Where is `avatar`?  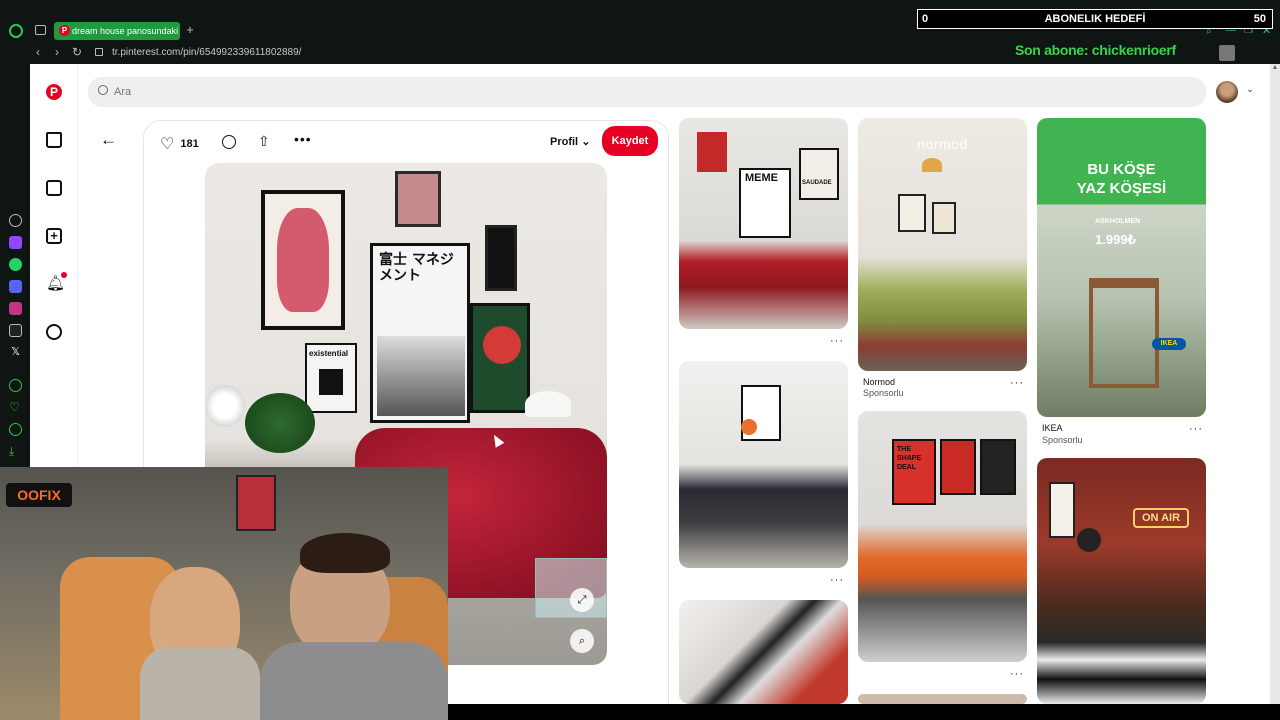
avatar is located at coordinates (1227, 92).